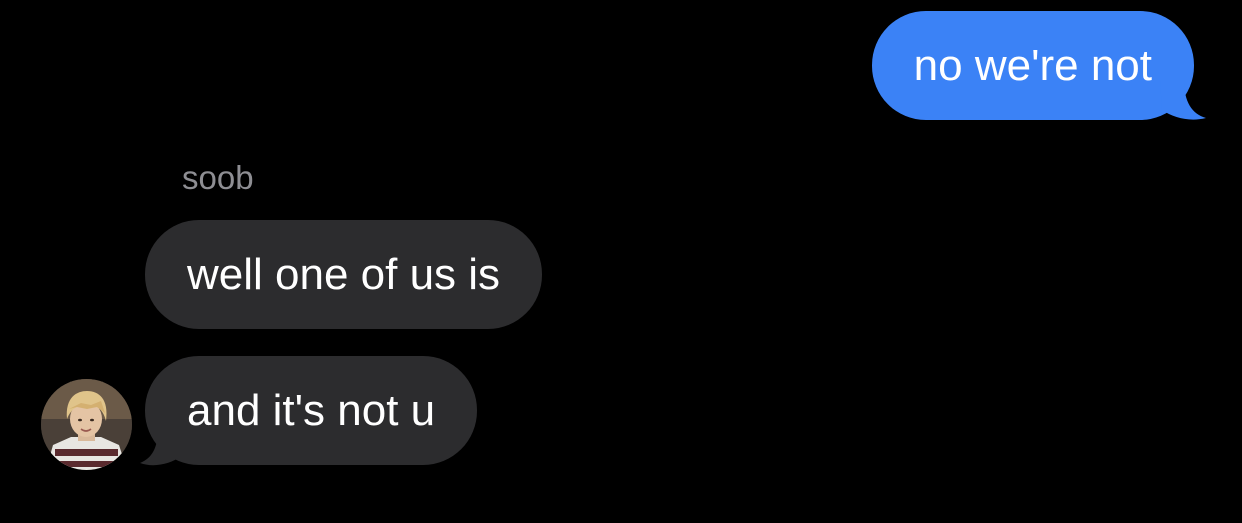  Describe the element at coordinates (218, 177) in the screenshot. I see `sender-name: soob` at that location.